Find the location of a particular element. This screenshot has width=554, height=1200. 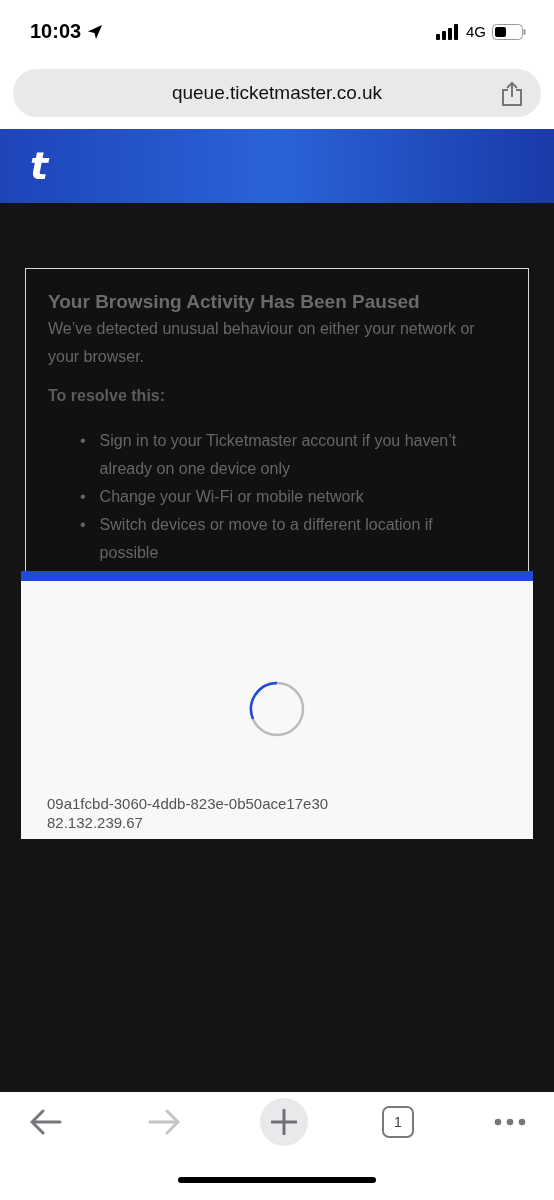

tab-count-button: 1 is located at coordinates (398, 1122).